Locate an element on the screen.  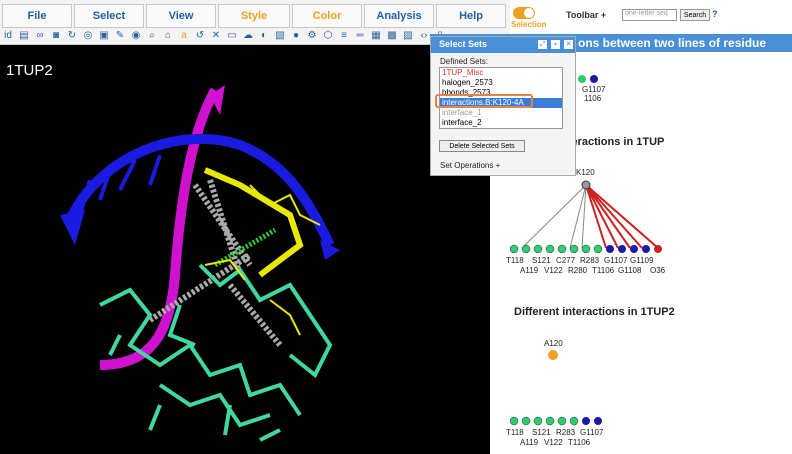
set-item: interface_2 is located at coordinates (501, 123).